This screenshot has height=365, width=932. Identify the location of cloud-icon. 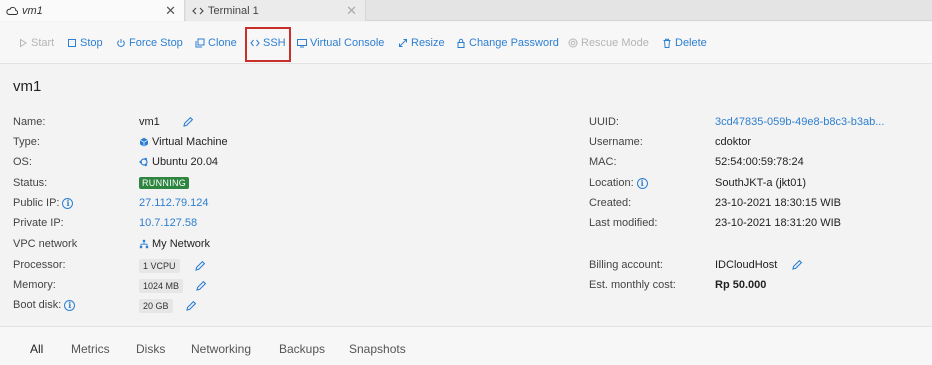
(12, 11).